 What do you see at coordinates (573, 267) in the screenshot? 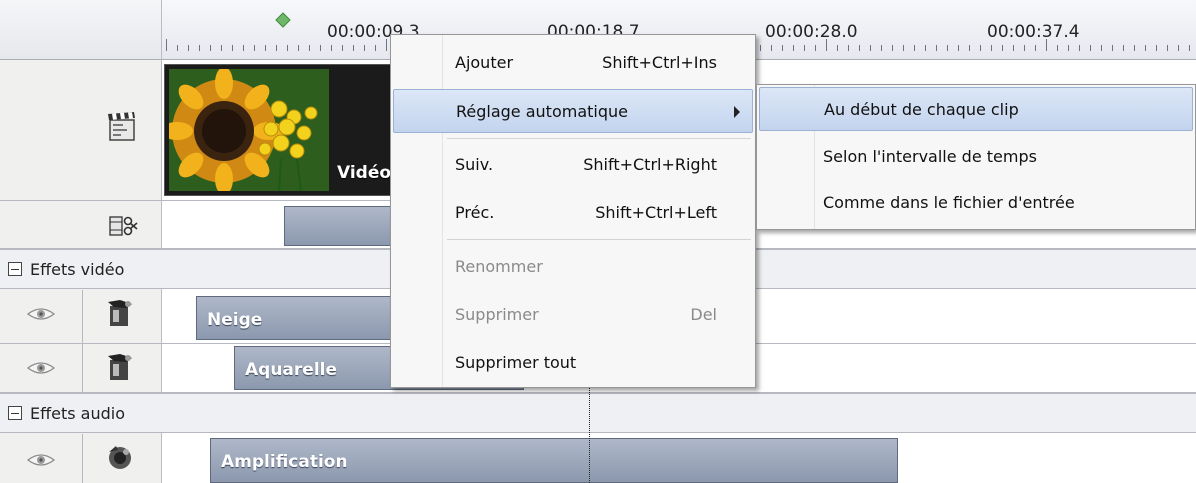
I see `menu-item-rename: Renommer` at bounding box center [573, 267].